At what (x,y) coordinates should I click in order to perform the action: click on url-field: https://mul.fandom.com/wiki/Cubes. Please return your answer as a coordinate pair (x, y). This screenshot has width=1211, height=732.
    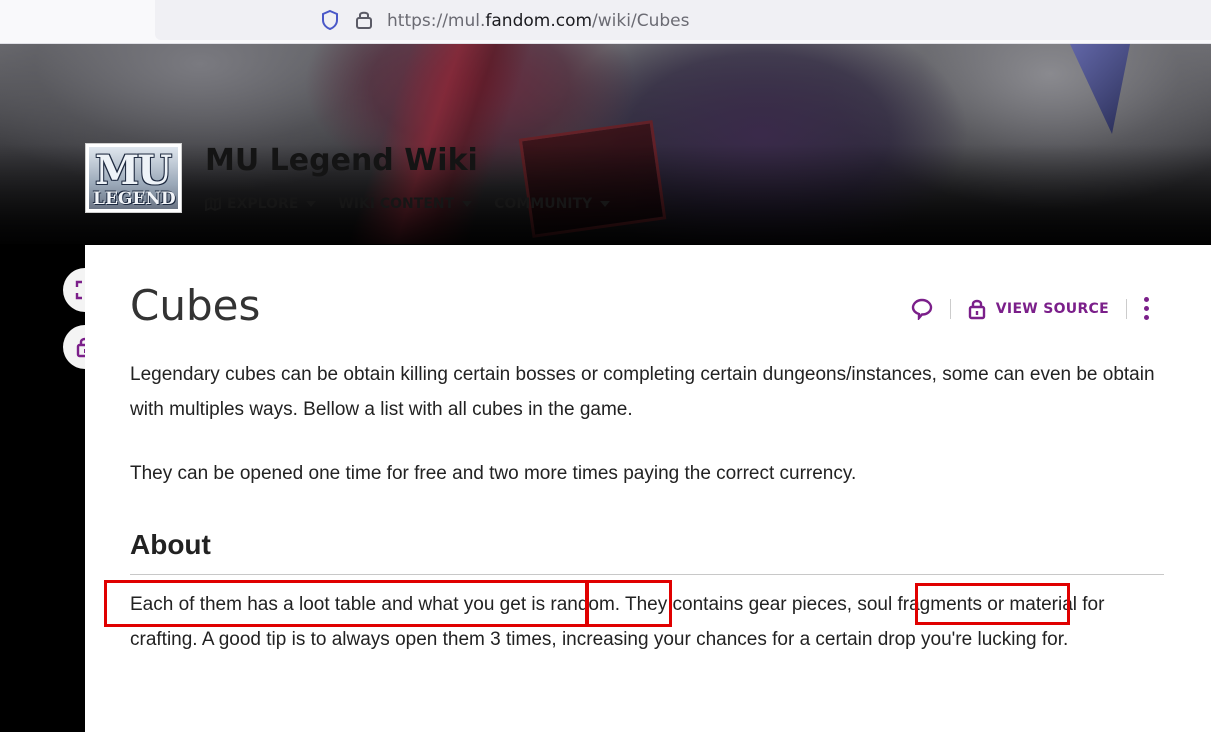
    Looking at the image, I should click on (683, 20).